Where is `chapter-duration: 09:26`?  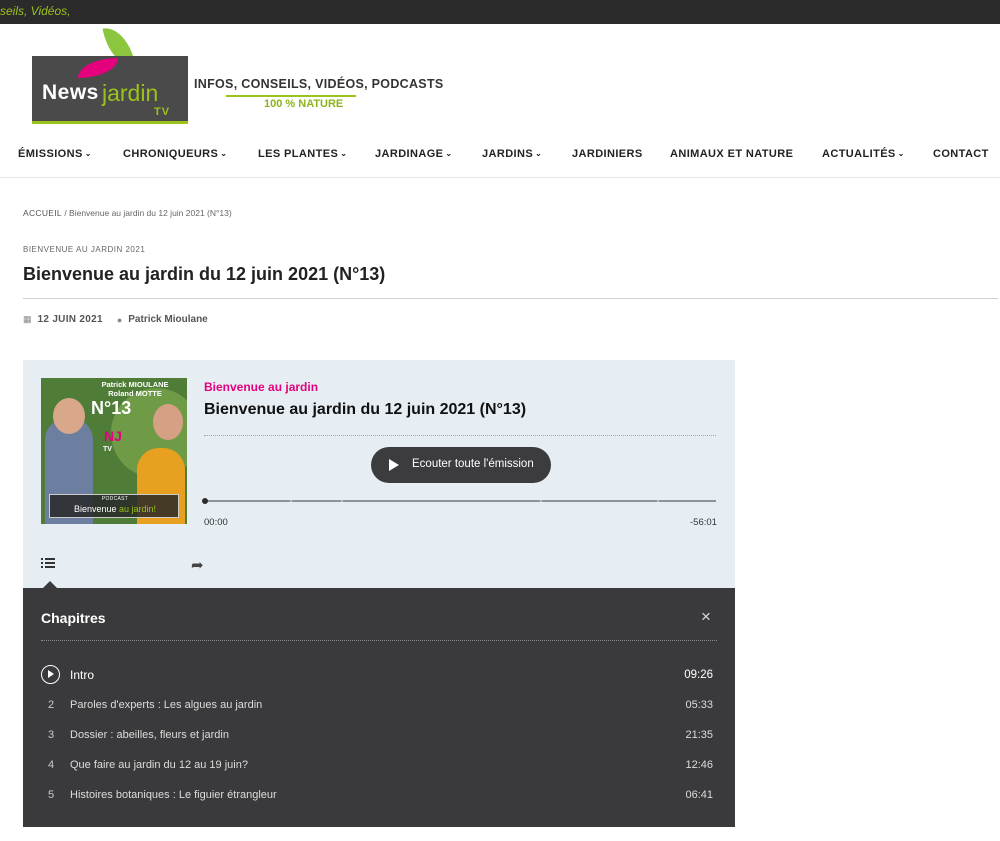
chapter-duration: 09:26 is located at coordinates (698, 675).